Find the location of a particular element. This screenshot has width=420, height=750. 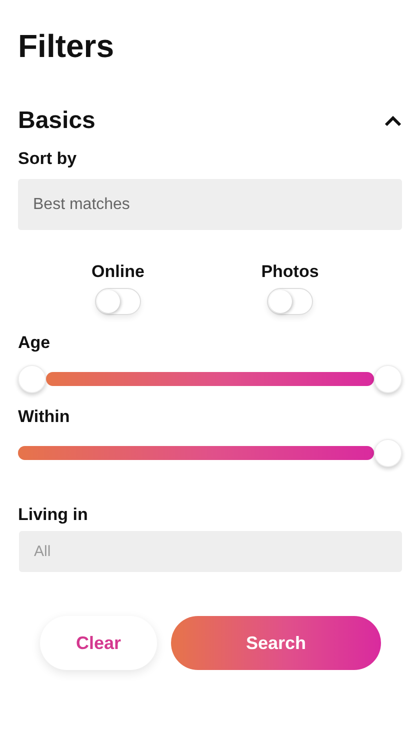

search-button: Search is located at coordinates (276, 643).